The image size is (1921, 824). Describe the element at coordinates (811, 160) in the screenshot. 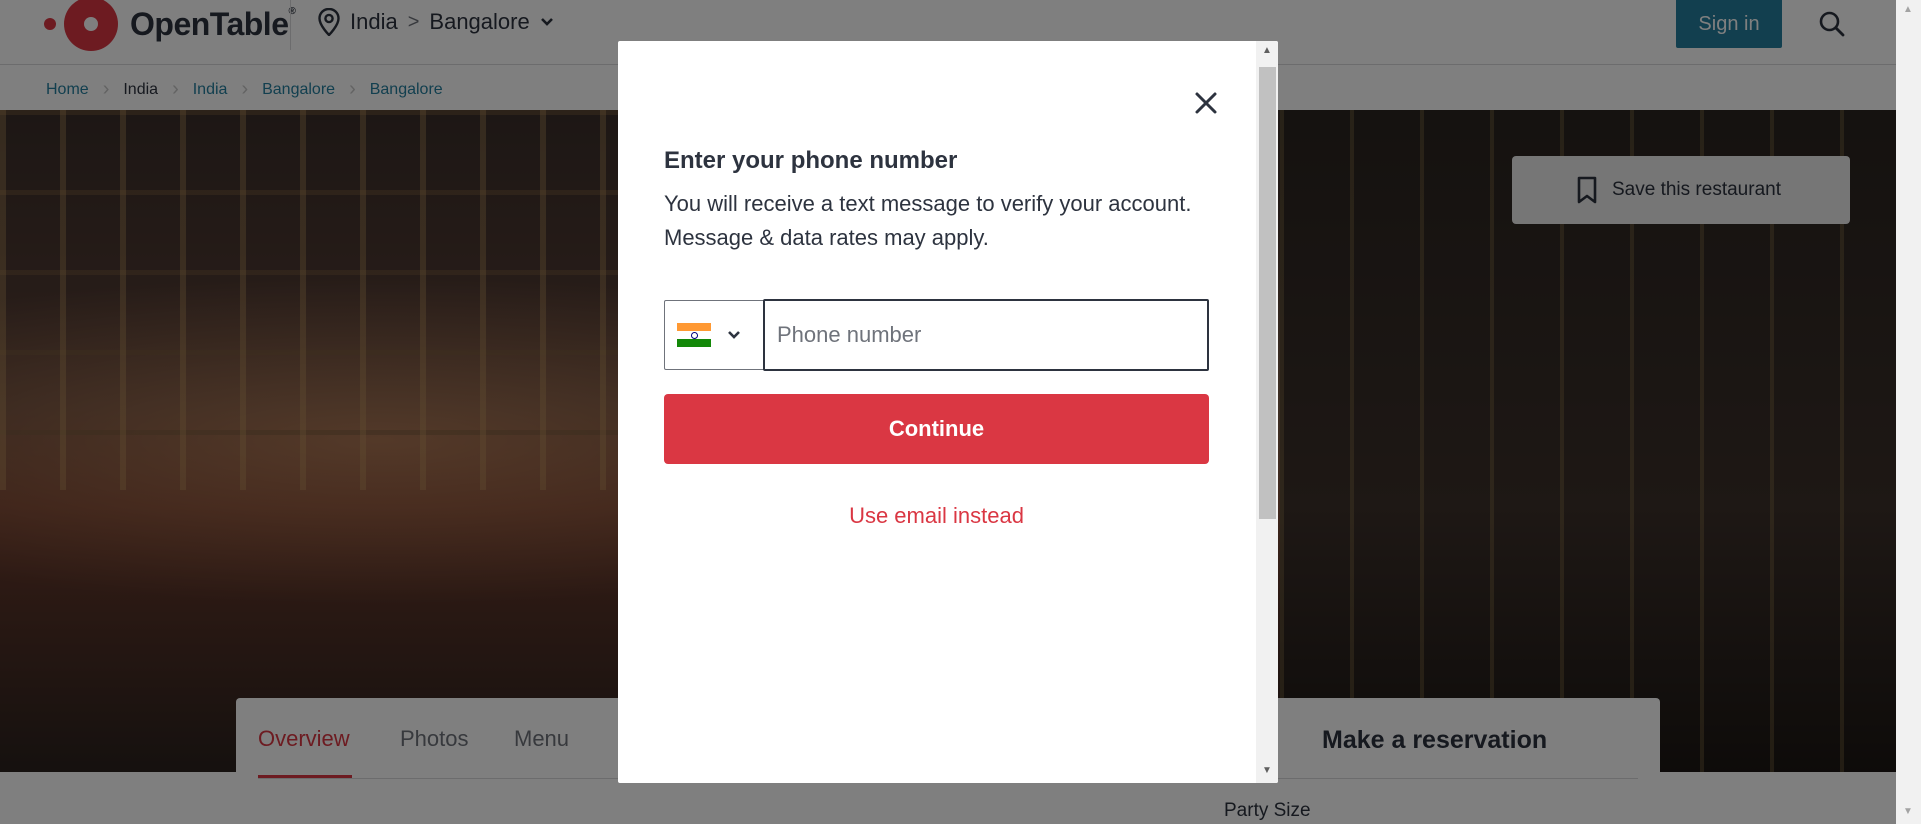

I see `modal-title: Enter your phone number` at that location.